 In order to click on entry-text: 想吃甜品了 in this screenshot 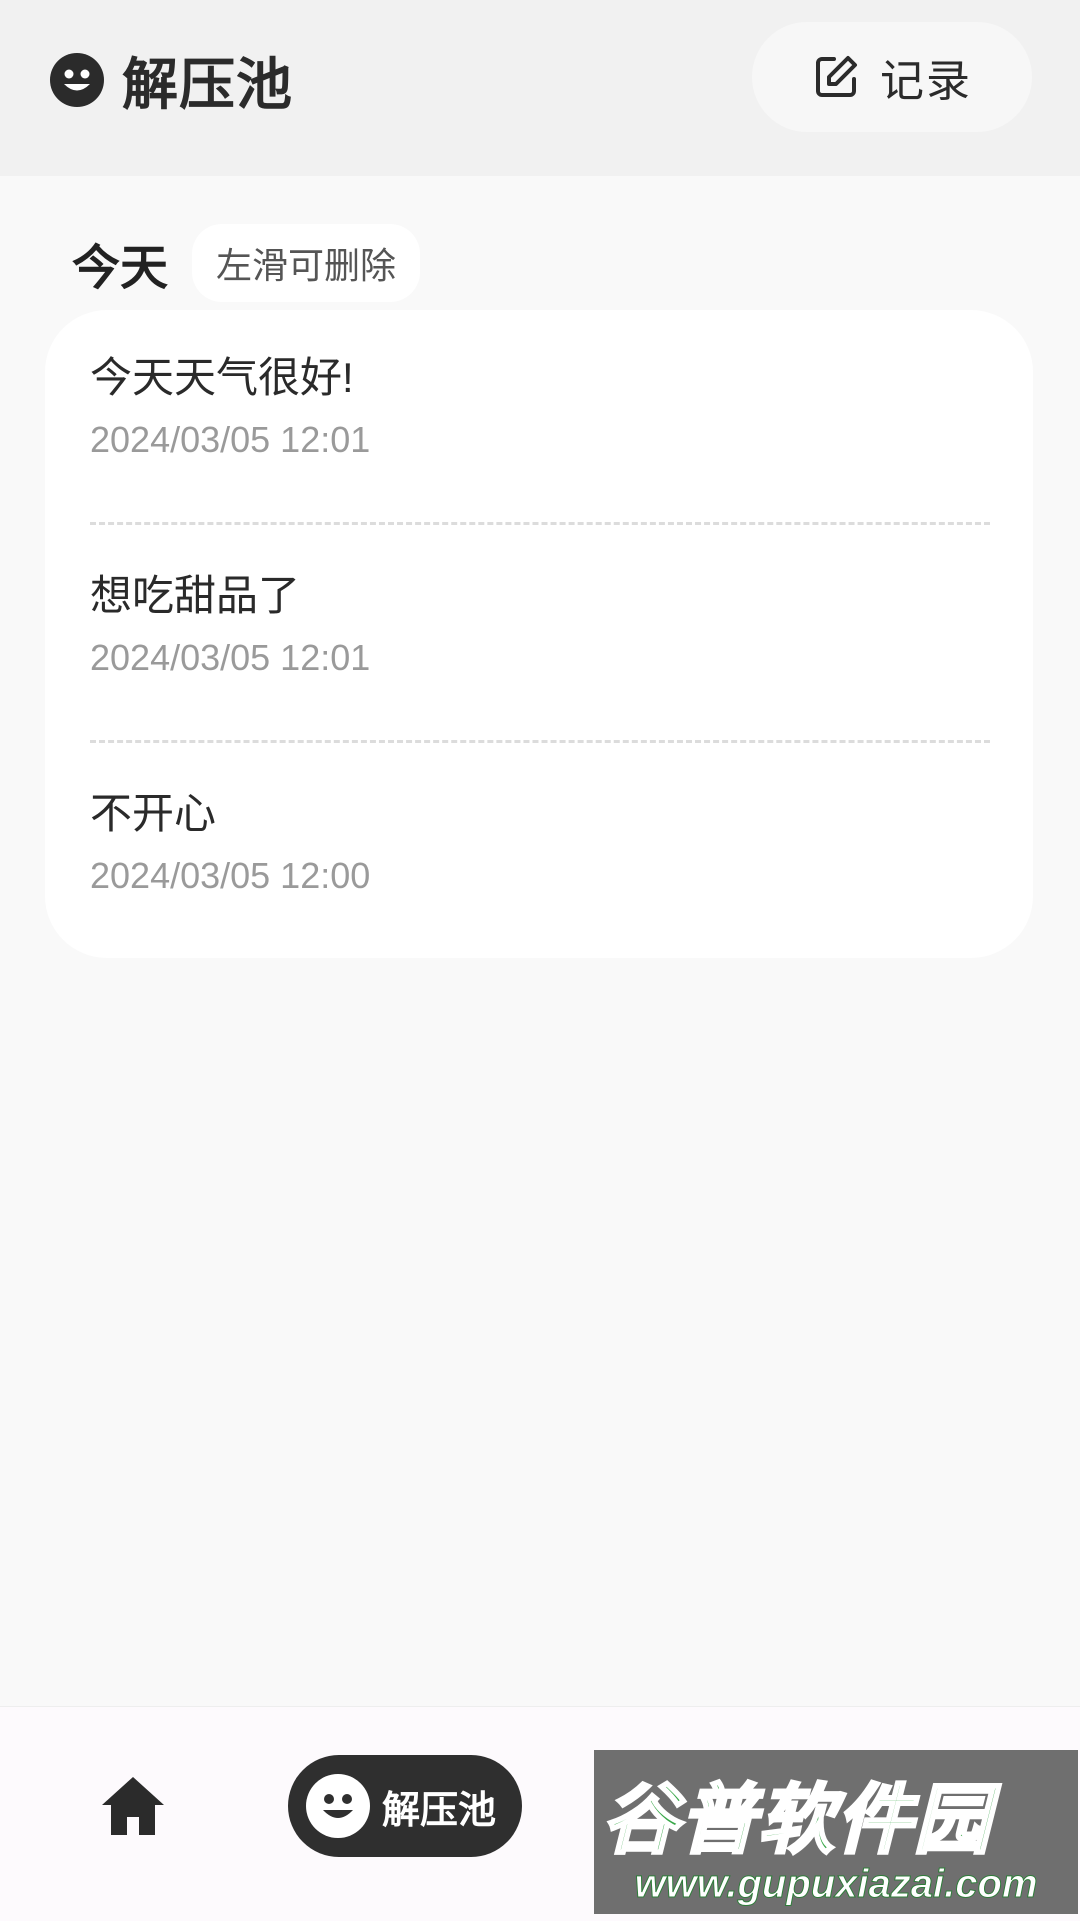, I will do `click(195, 595)`.